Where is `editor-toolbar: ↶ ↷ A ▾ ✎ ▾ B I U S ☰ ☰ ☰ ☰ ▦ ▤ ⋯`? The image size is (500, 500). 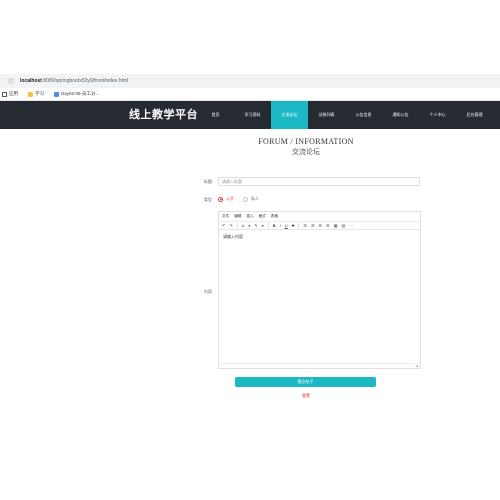
editor-toolbar: ↶ ↷ A ▾ ✎ ▾ B I U S ☰ ☰ ☰ ☰ ▦ ▤ ⋯ is located at coordinates (319, 225).